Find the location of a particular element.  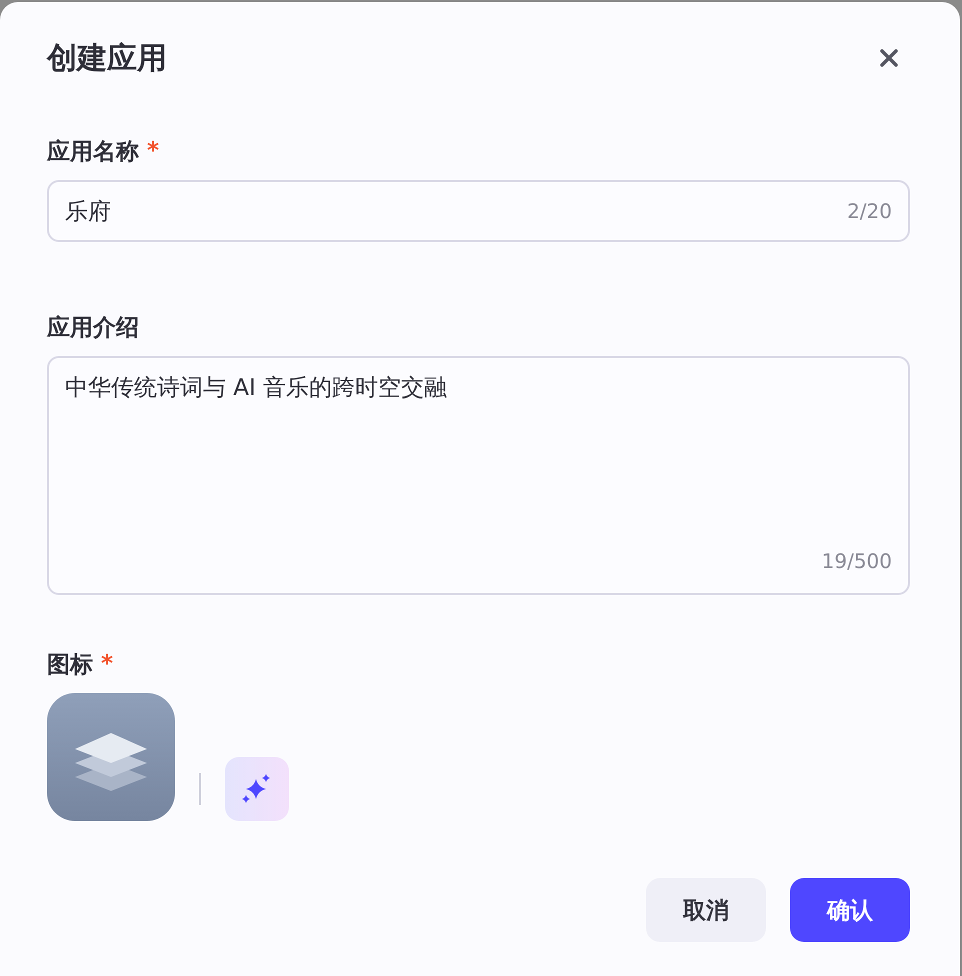

dialog-title: 创建应用 is located at coordinates (107, 59).